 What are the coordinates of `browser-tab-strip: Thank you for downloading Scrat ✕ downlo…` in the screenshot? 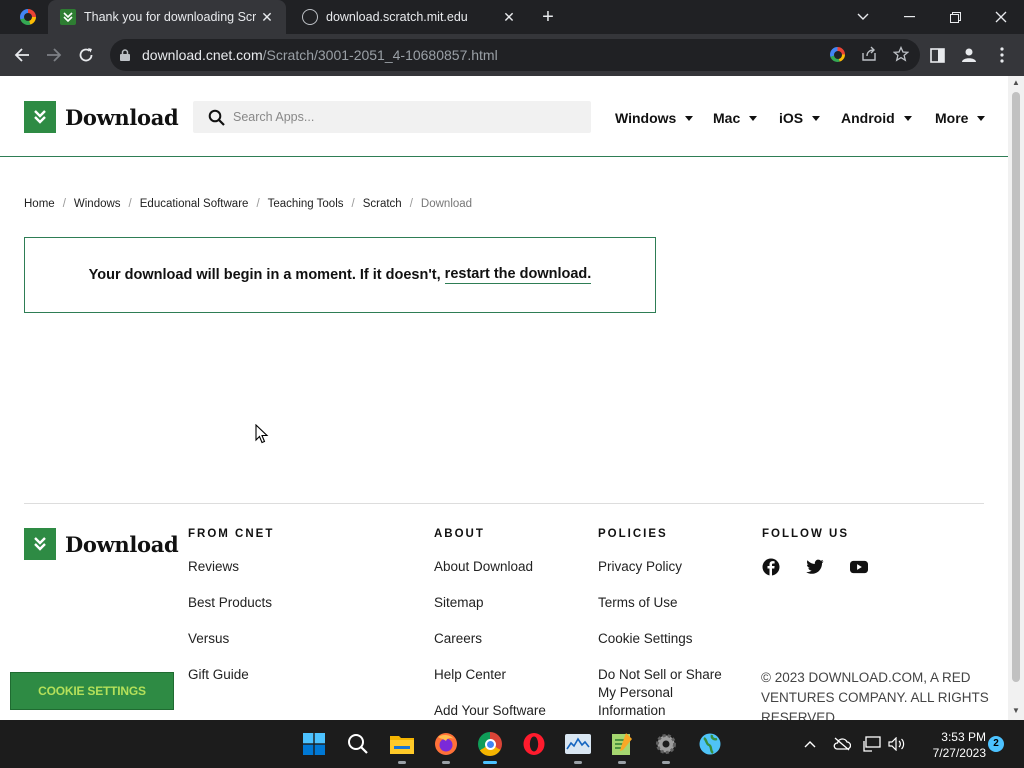 It's located at (512, 17).